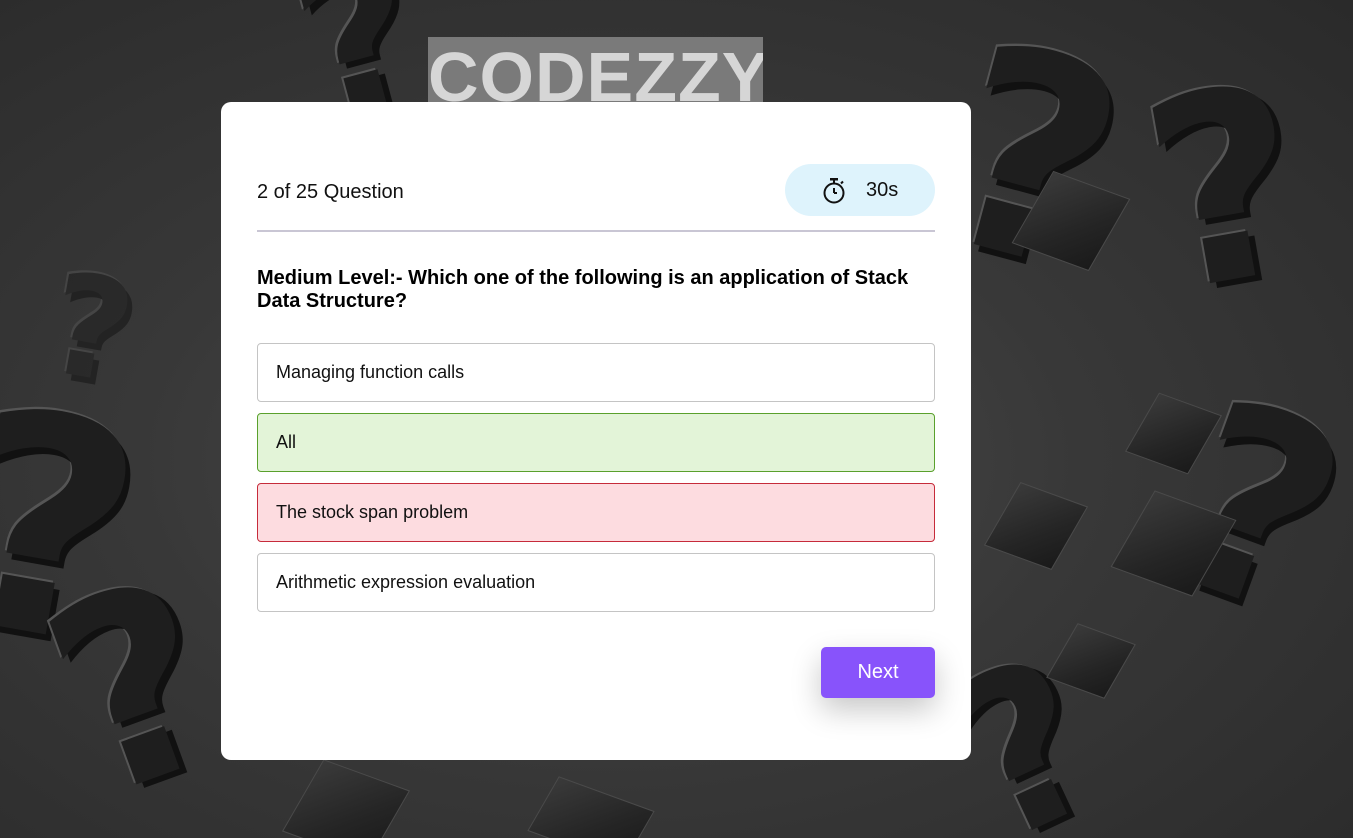 The width and height of the screenshot is (1353, 838). I want to click on option-managing-function-calls: Managing function calls, so click(596, 372).